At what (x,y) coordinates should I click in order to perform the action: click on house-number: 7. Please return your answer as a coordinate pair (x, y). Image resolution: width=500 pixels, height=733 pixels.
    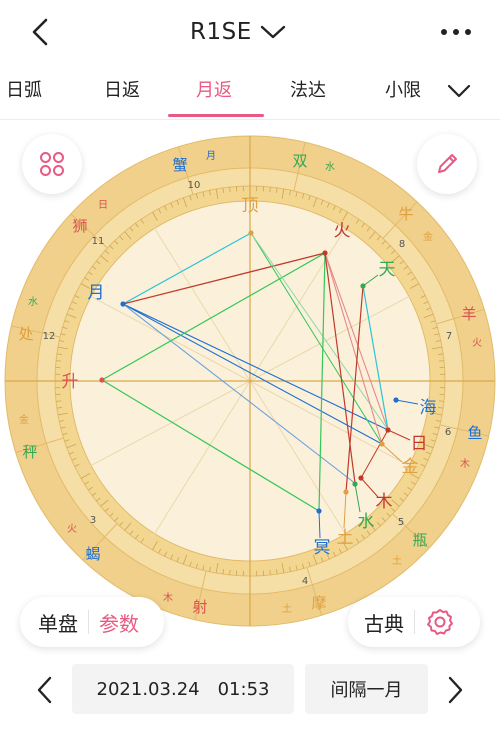
    Looking at the image, I should click on (449, 336).